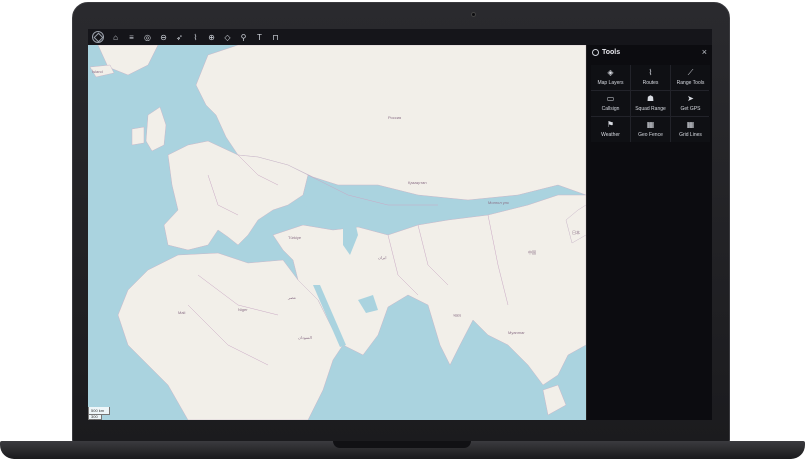  What do you see at coordinates (650, 98) in the screenshot?
I see `squad-icon: ☗` at bounding box center [650, 98].